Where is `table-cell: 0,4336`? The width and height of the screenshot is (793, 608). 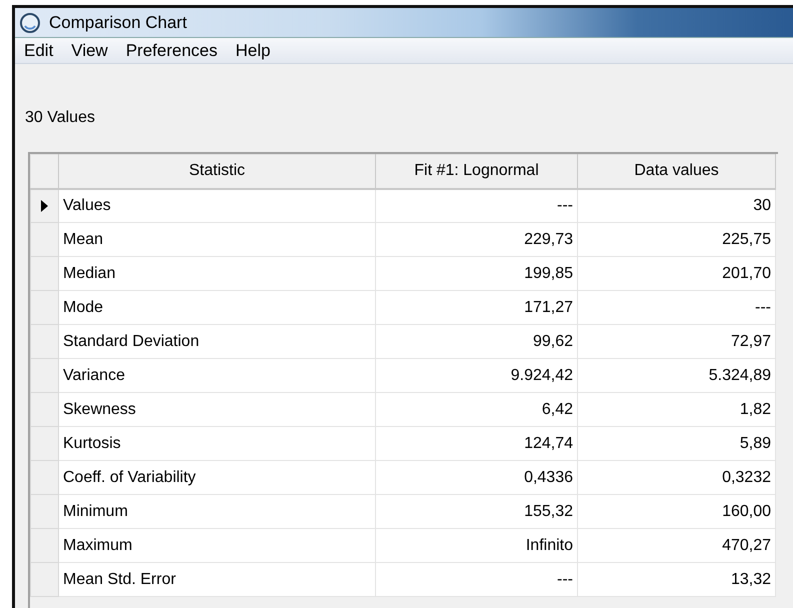
table-cell: 0,4336 is located at coordinates (477, 477).